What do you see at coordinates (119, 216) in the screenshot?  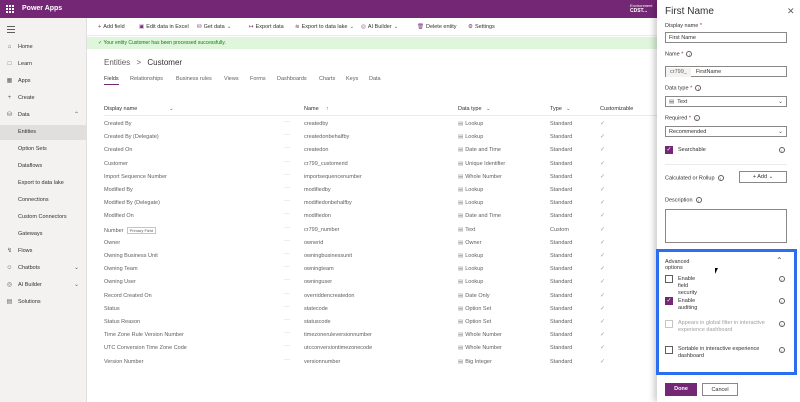 I see `field-display-name: Modified On` at bounding box center [119, 216].